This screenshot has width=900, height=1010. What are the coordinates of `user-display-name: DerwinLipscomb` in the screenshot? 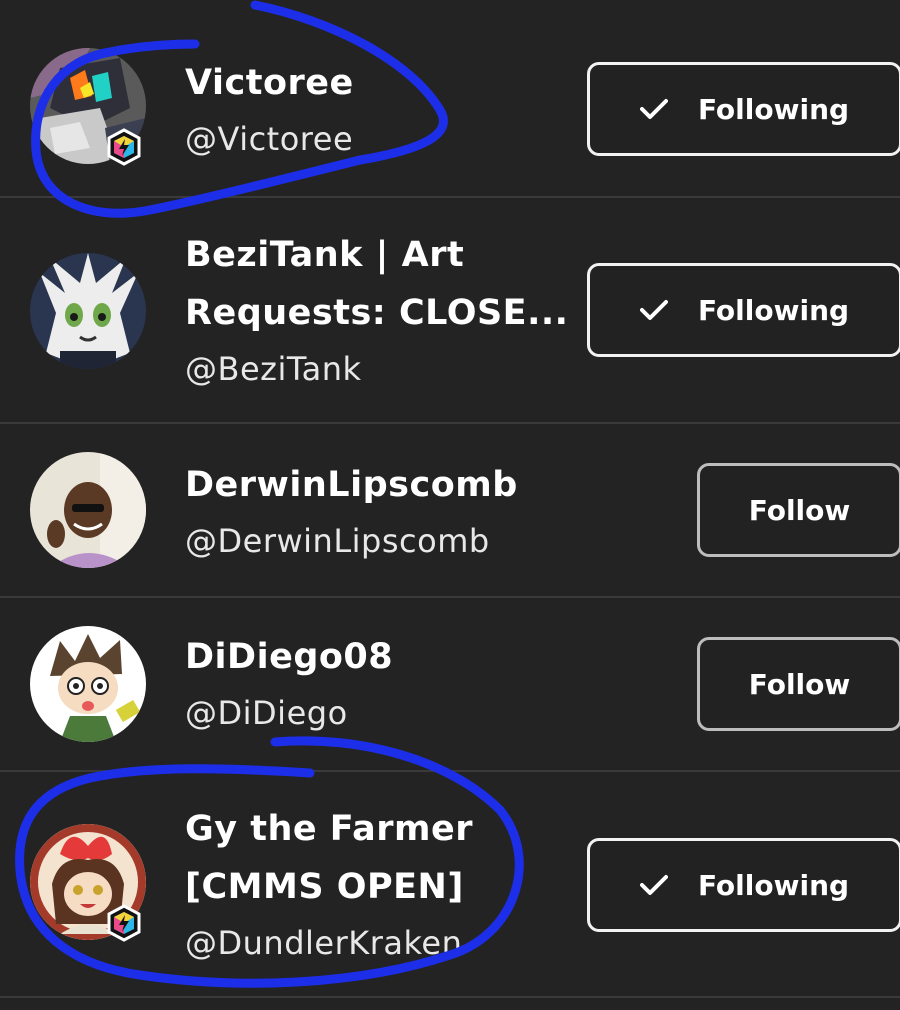 It's located at (351, 485).